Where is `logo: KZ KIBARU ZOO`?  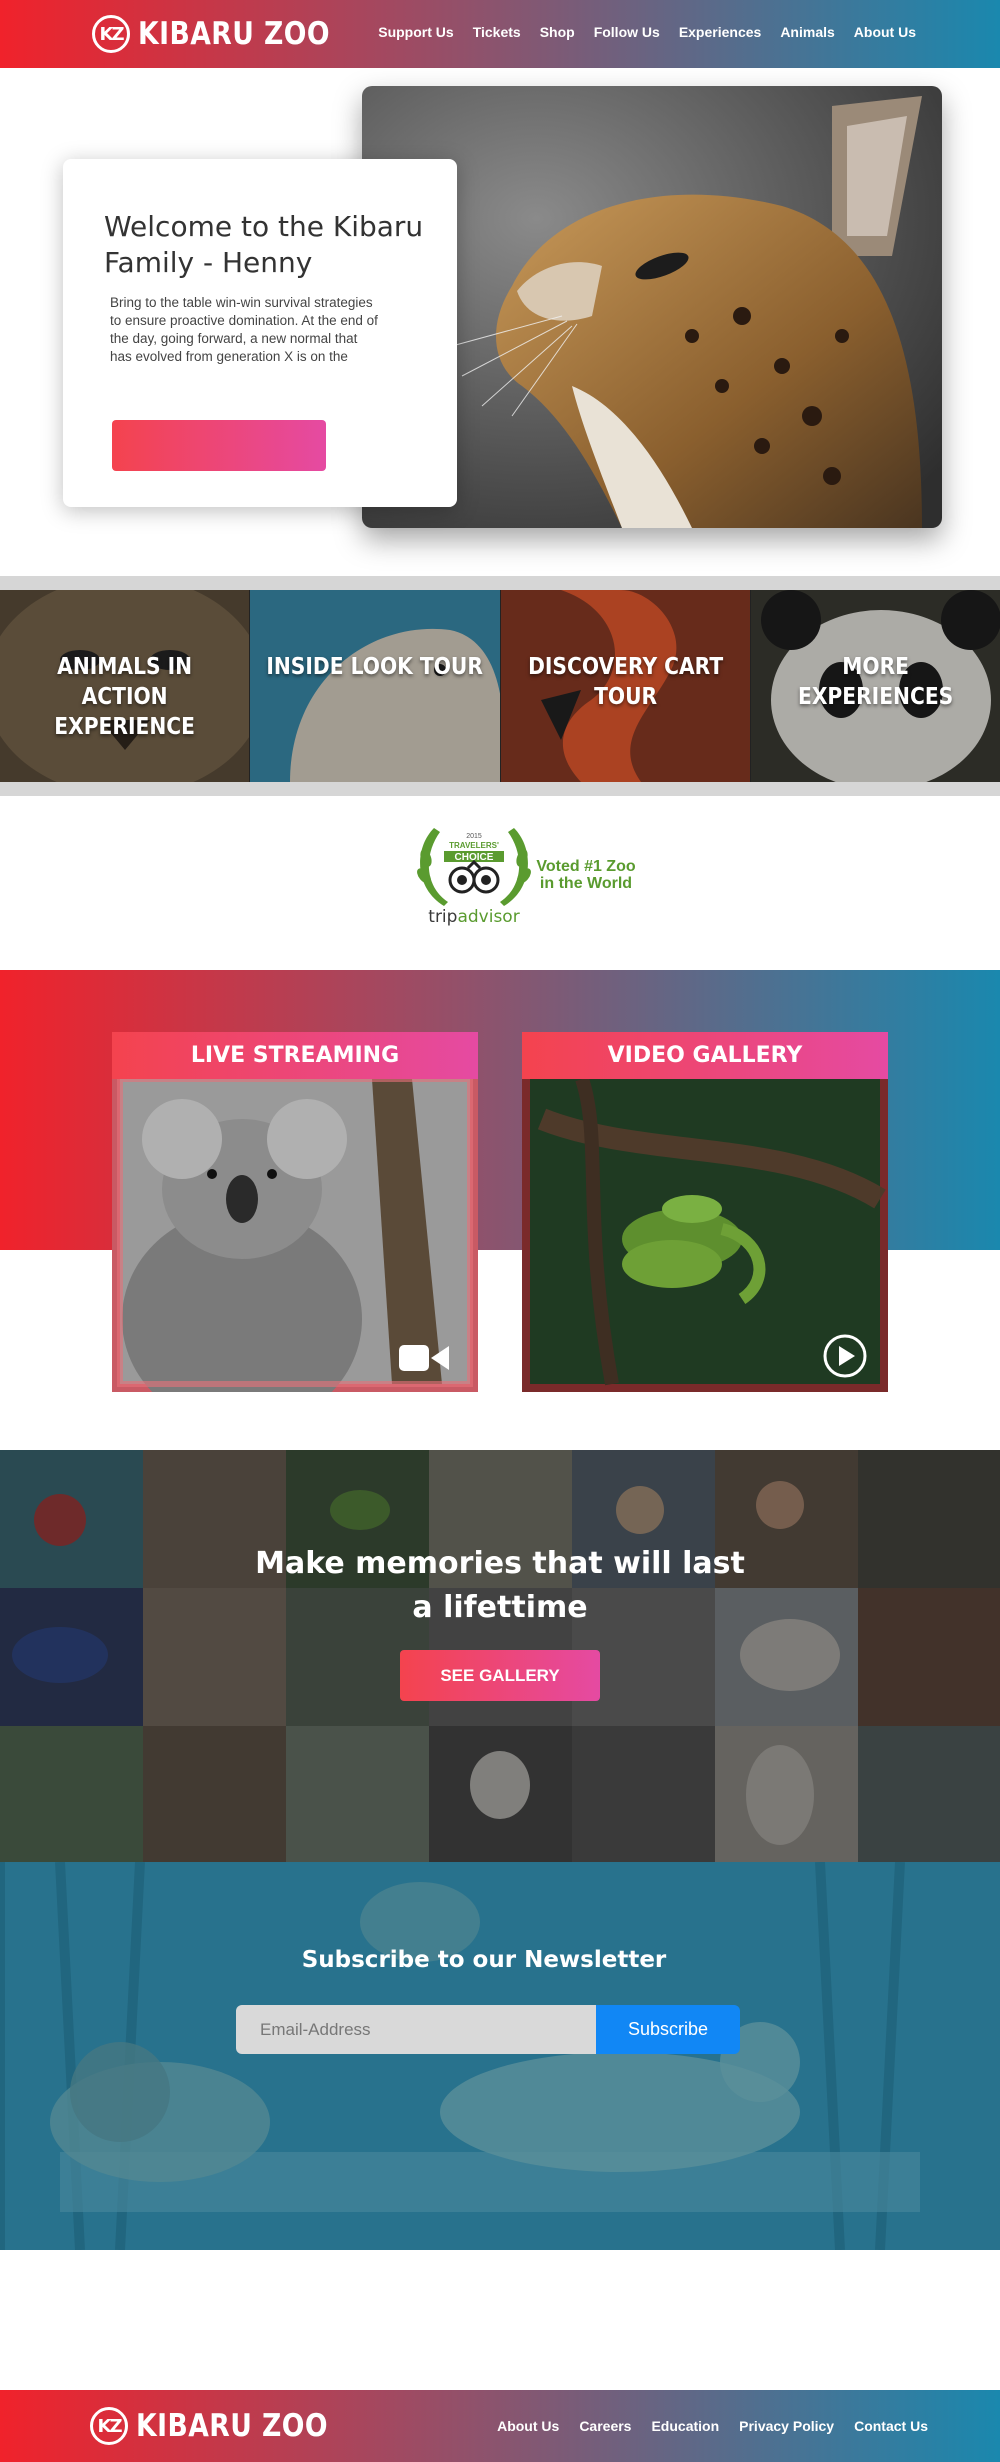
logo: KZ KIBARU ZOO is located at coordinates (226, 34).